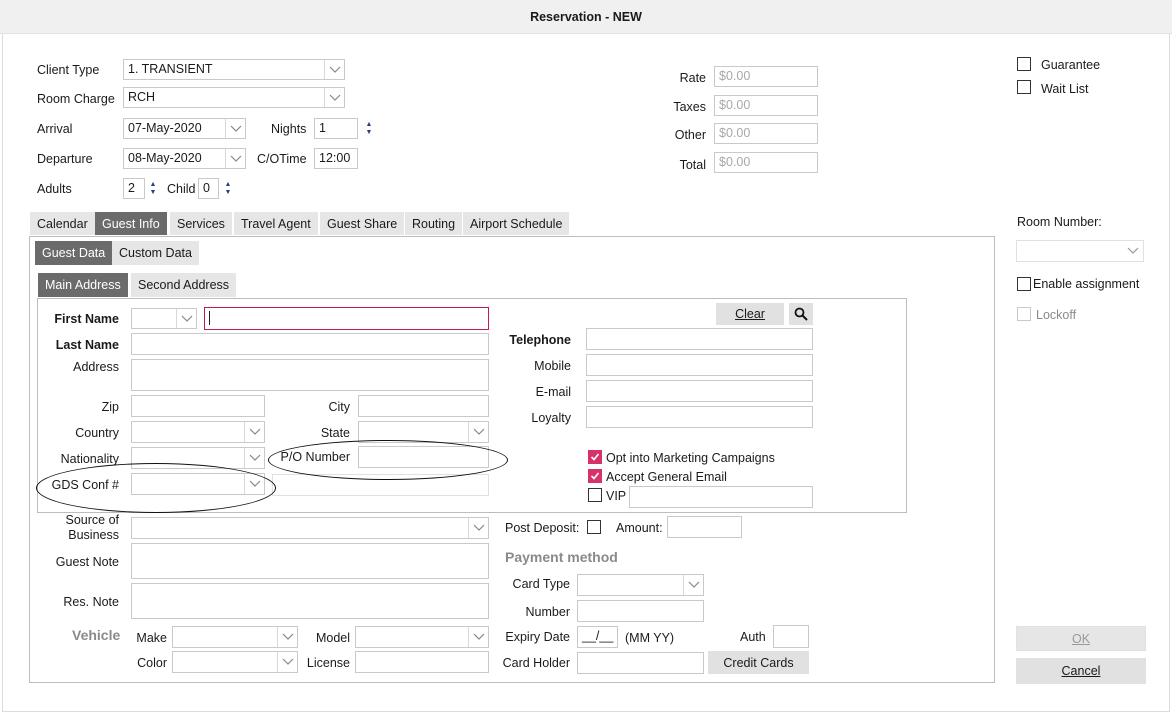 The width and height of the screenshot is (1172, 714). Describe the element at coordinates (152, 663) in the screenshot. I see `color-label: Color` at that location.